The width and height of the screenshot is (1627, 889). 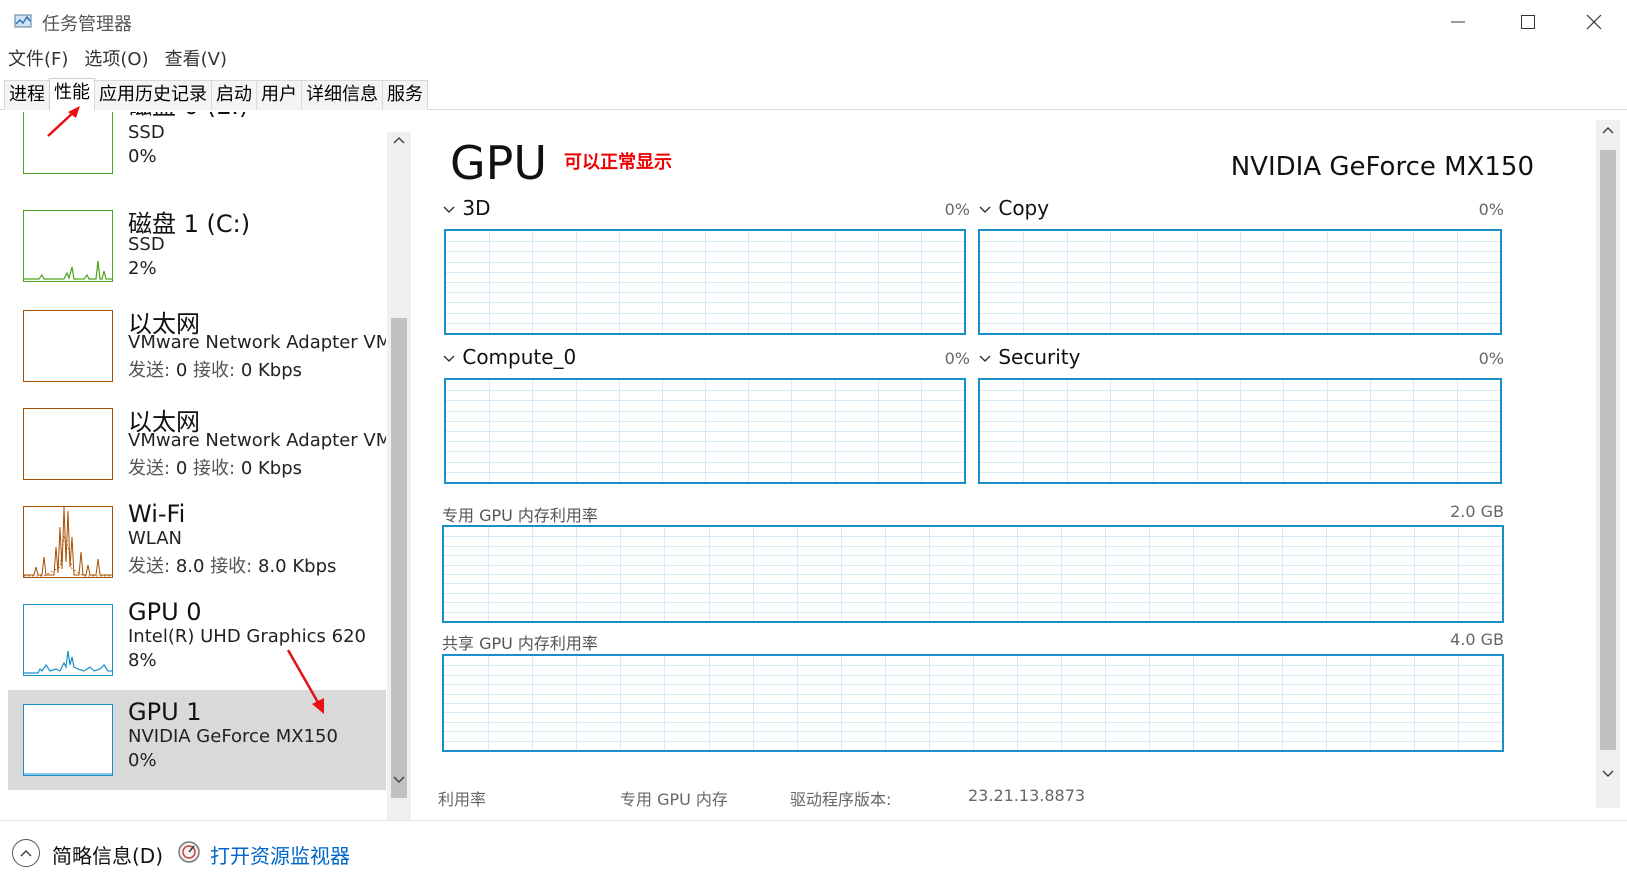 I want to click on shared-memory-label: 共享 GPU 内存利用率, so click(x=520, y=643).